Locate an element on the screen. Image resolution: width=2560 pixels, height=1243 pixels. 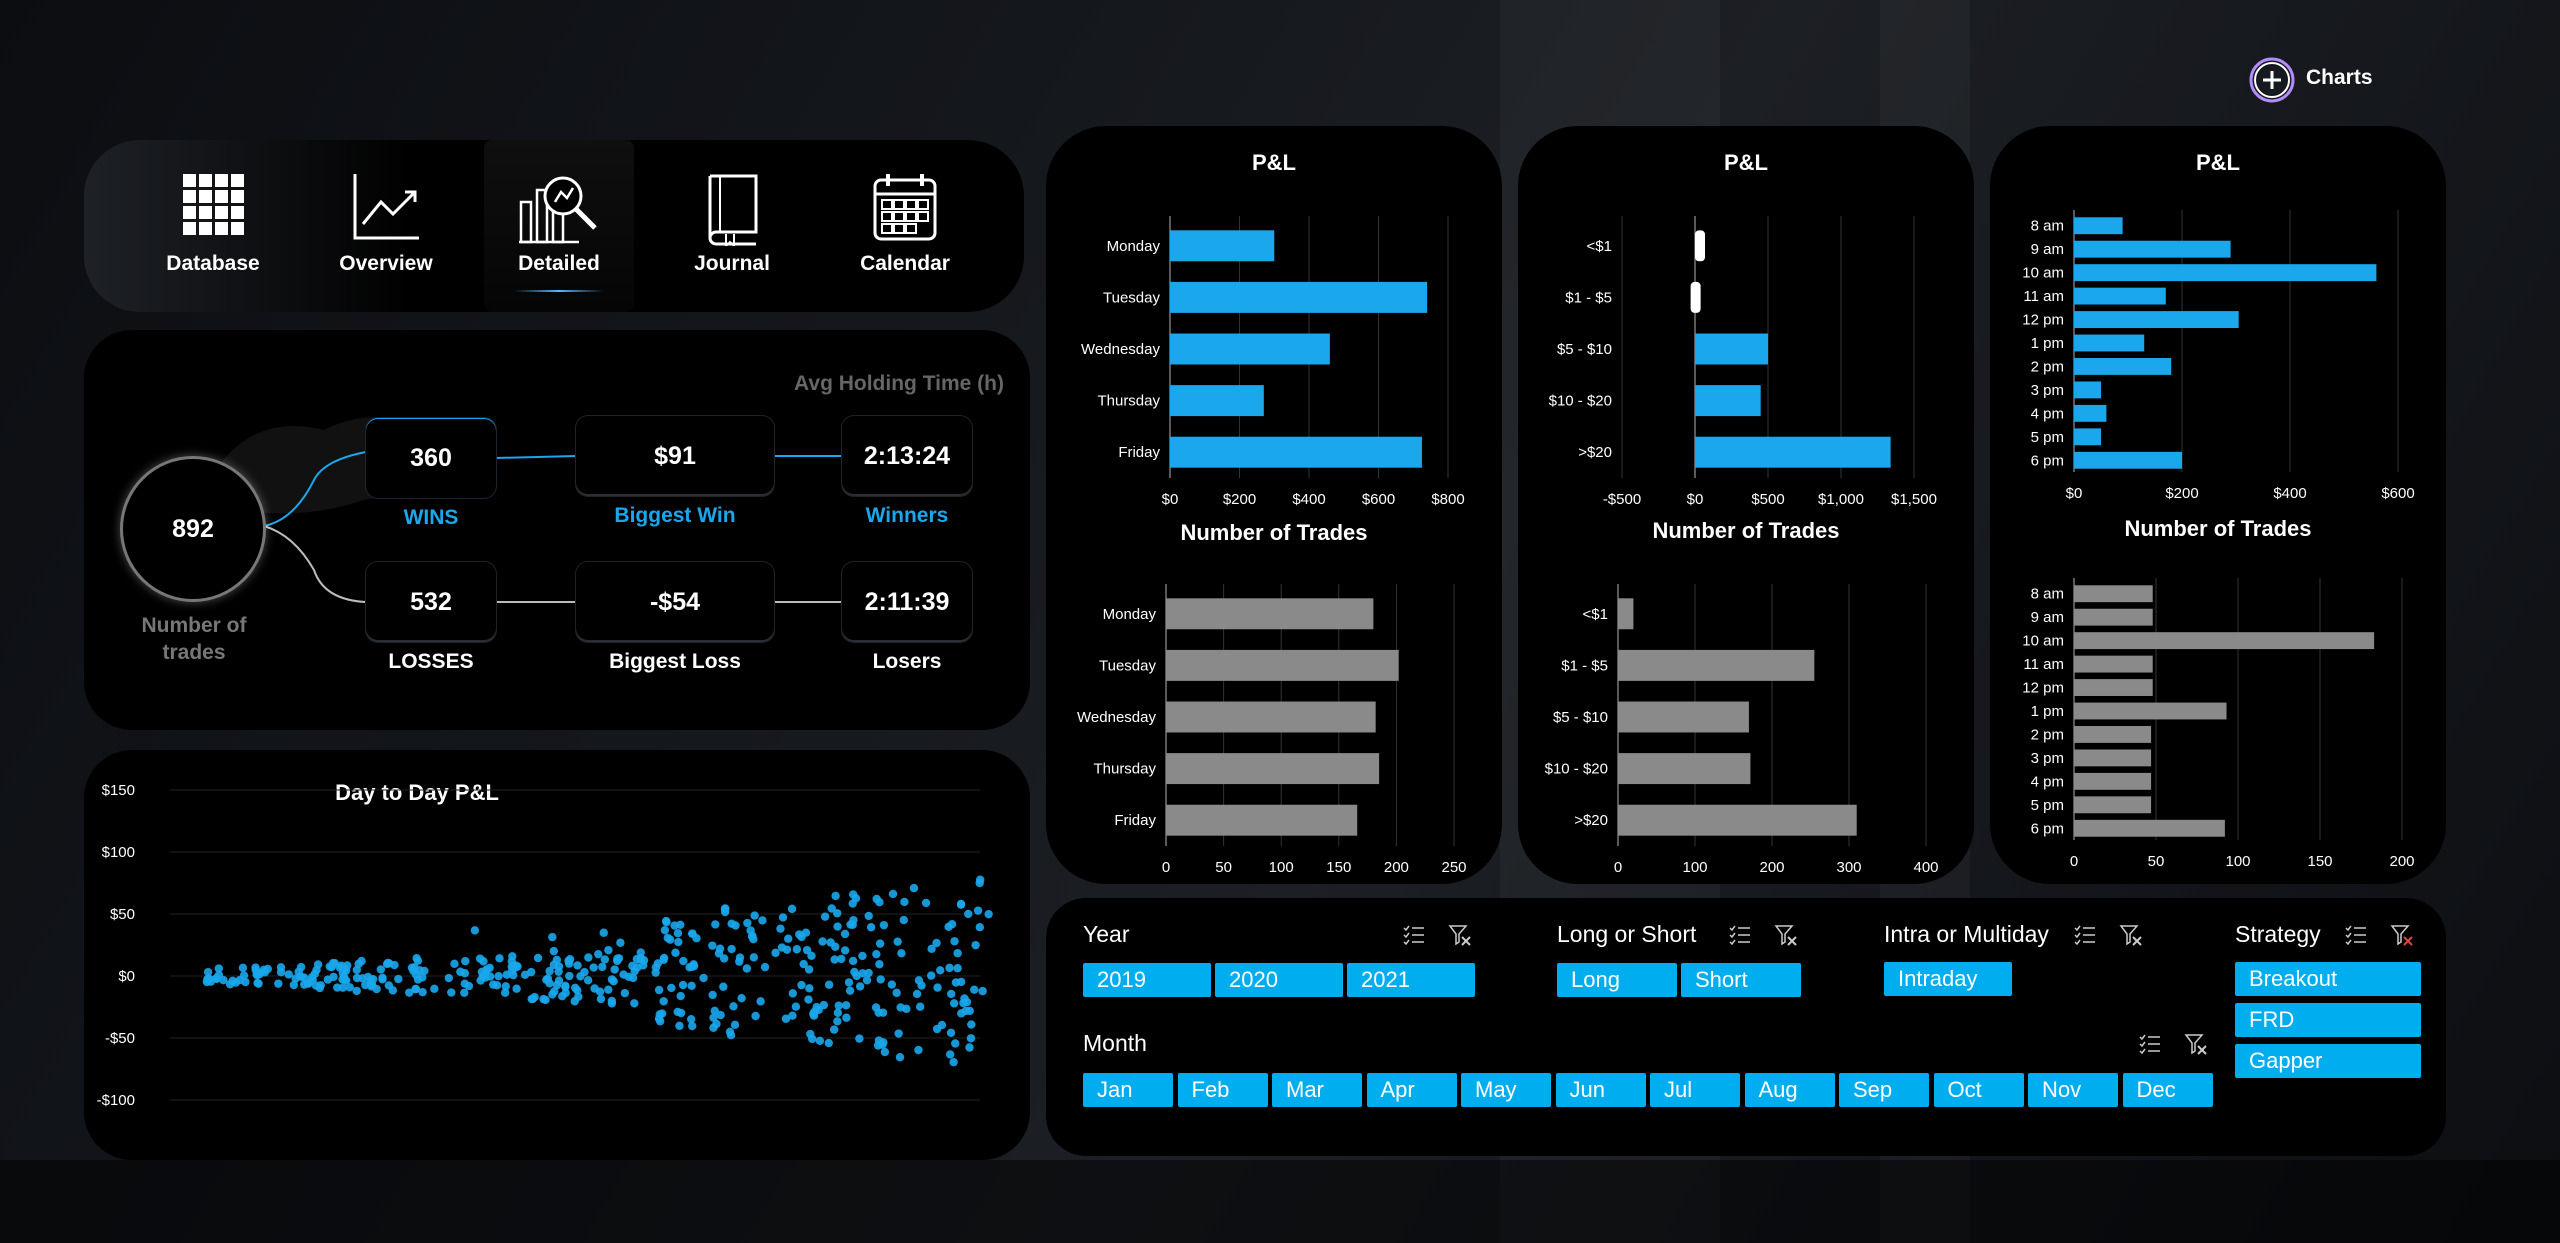
wins-value: 360 is located at coordinates (431, 457).